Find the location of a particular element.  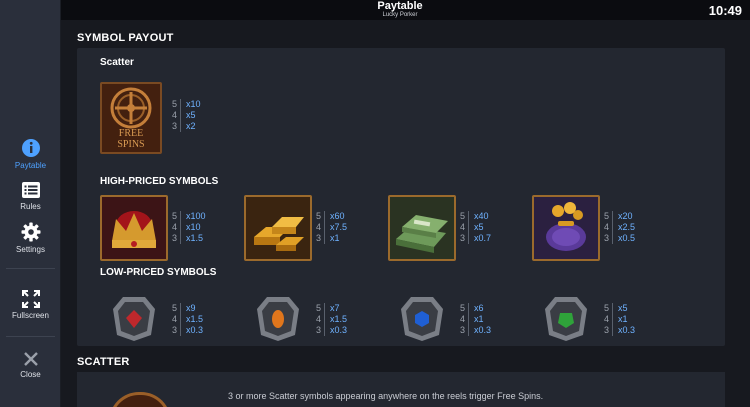

green-gem-icon is located at coordinates (566, 319).